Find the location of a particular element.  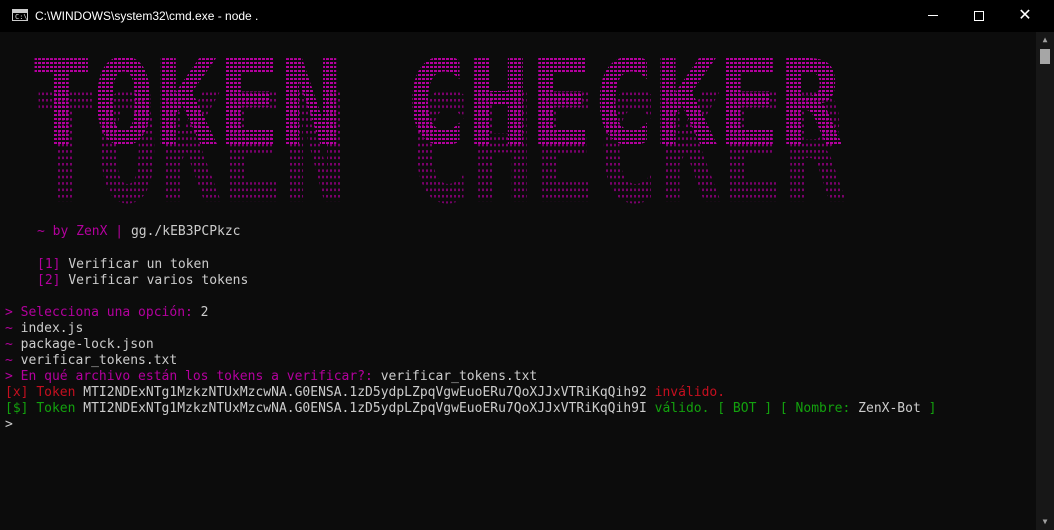

file-name: verificar_tokens.txt is located at coordinates (99, 360).